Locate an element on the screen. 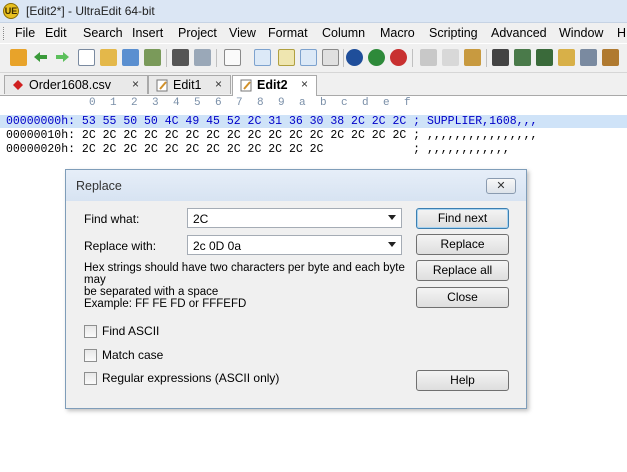 This screenshot has width=627, height=472. ruler-tick: f is located at coordinates (407, 103).